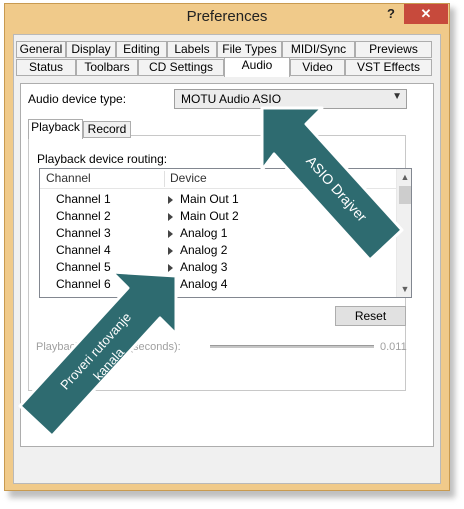  I want to click on table-row: Channel 2 Main Out 2, so click(218, 216).